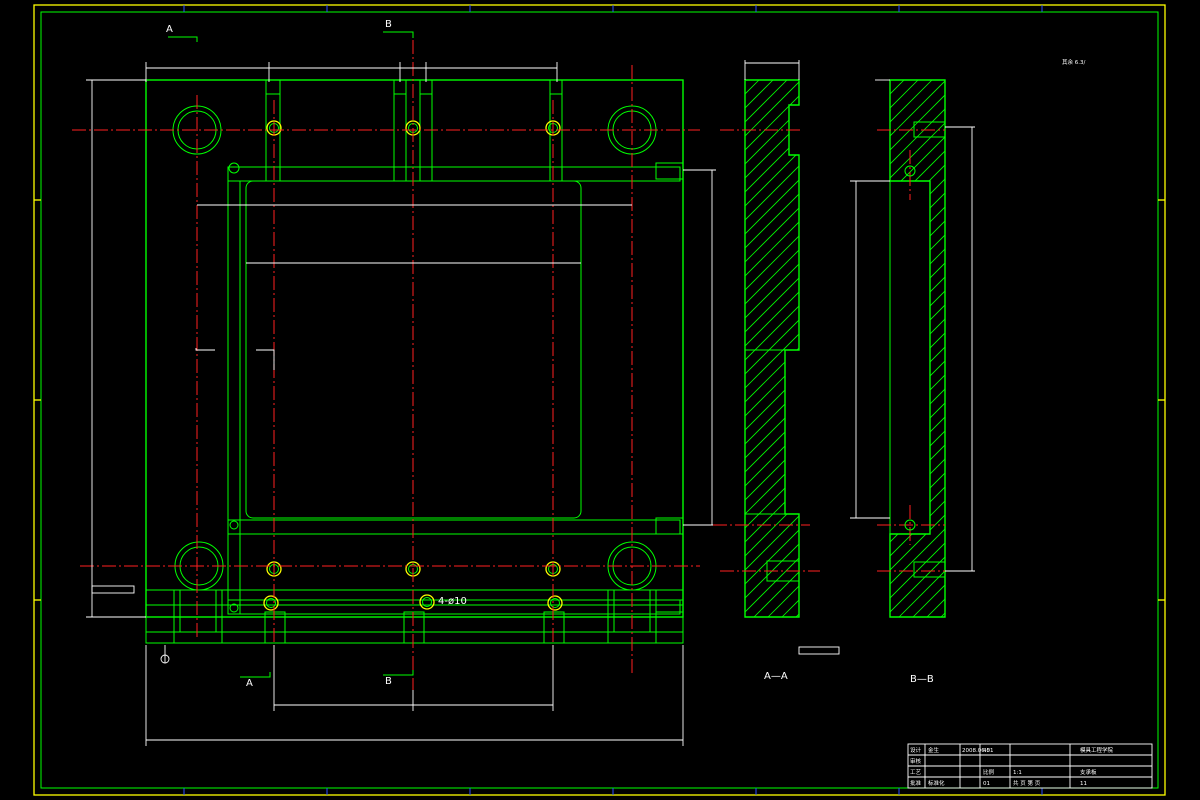  What do you see at coordinates (388, 681) in the screenshot?
I see `section-mark-b-bottom: B` at bounding box center [388, 681].